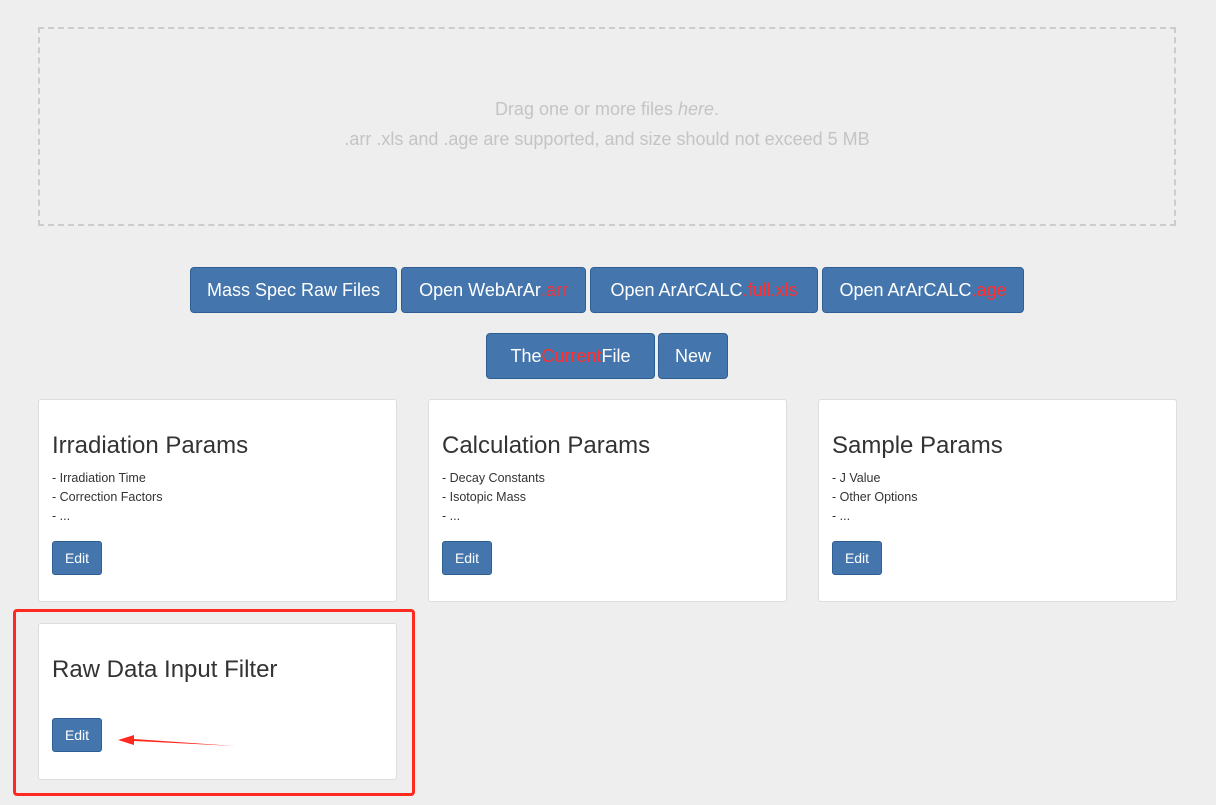  What do you see at coordinates (923, 290) in the screenshot?
I see `open-ararcalc-age-button: Open ArArCALC .age` at bounding box center [923, 290].